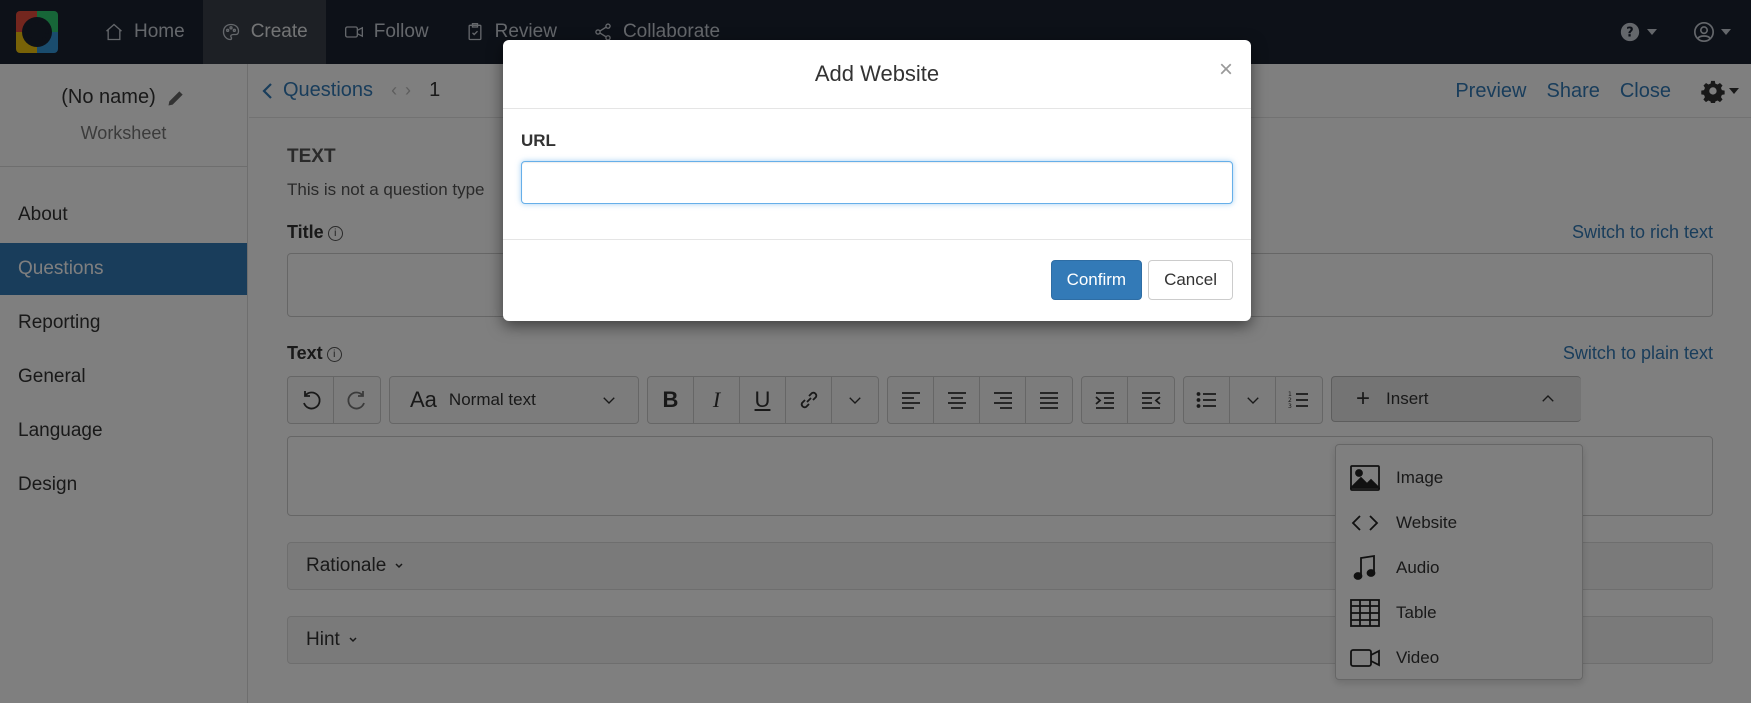 The image size is (1751, 703). What do you see at coordinates (877, 280) in the screenshot?
I see `dialog-footer: Confirm Cancel` at bounding box center [877, 280].